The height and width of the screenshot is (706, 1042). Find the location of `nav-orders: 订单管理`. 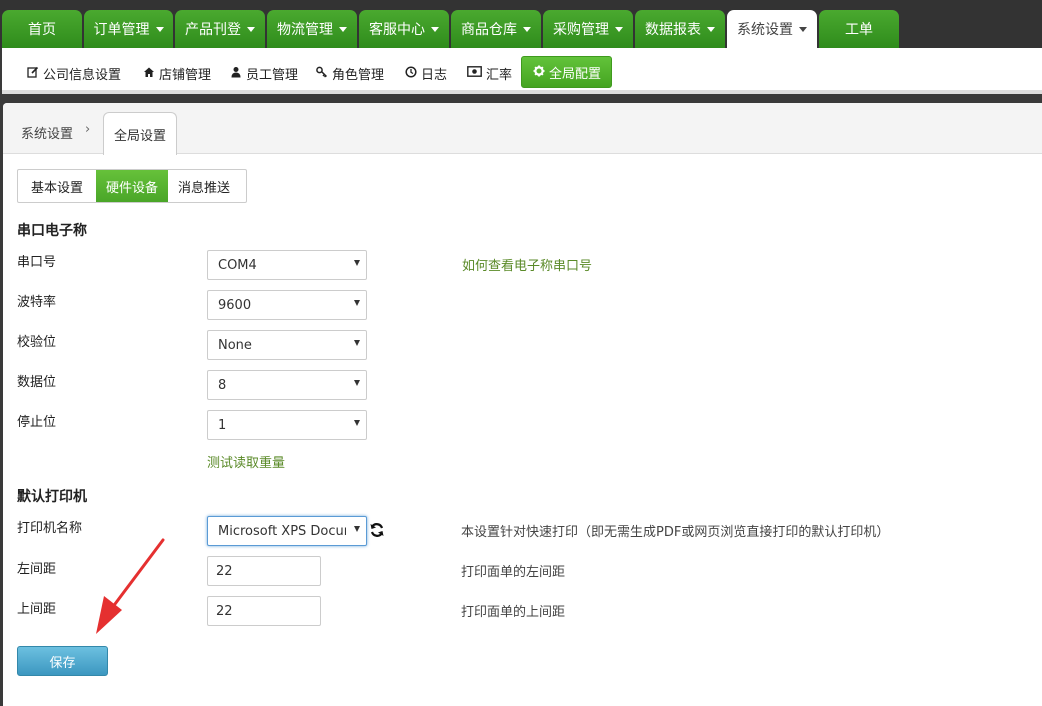

nav-orders: 订单管理 is located at coordinates (128, 29).